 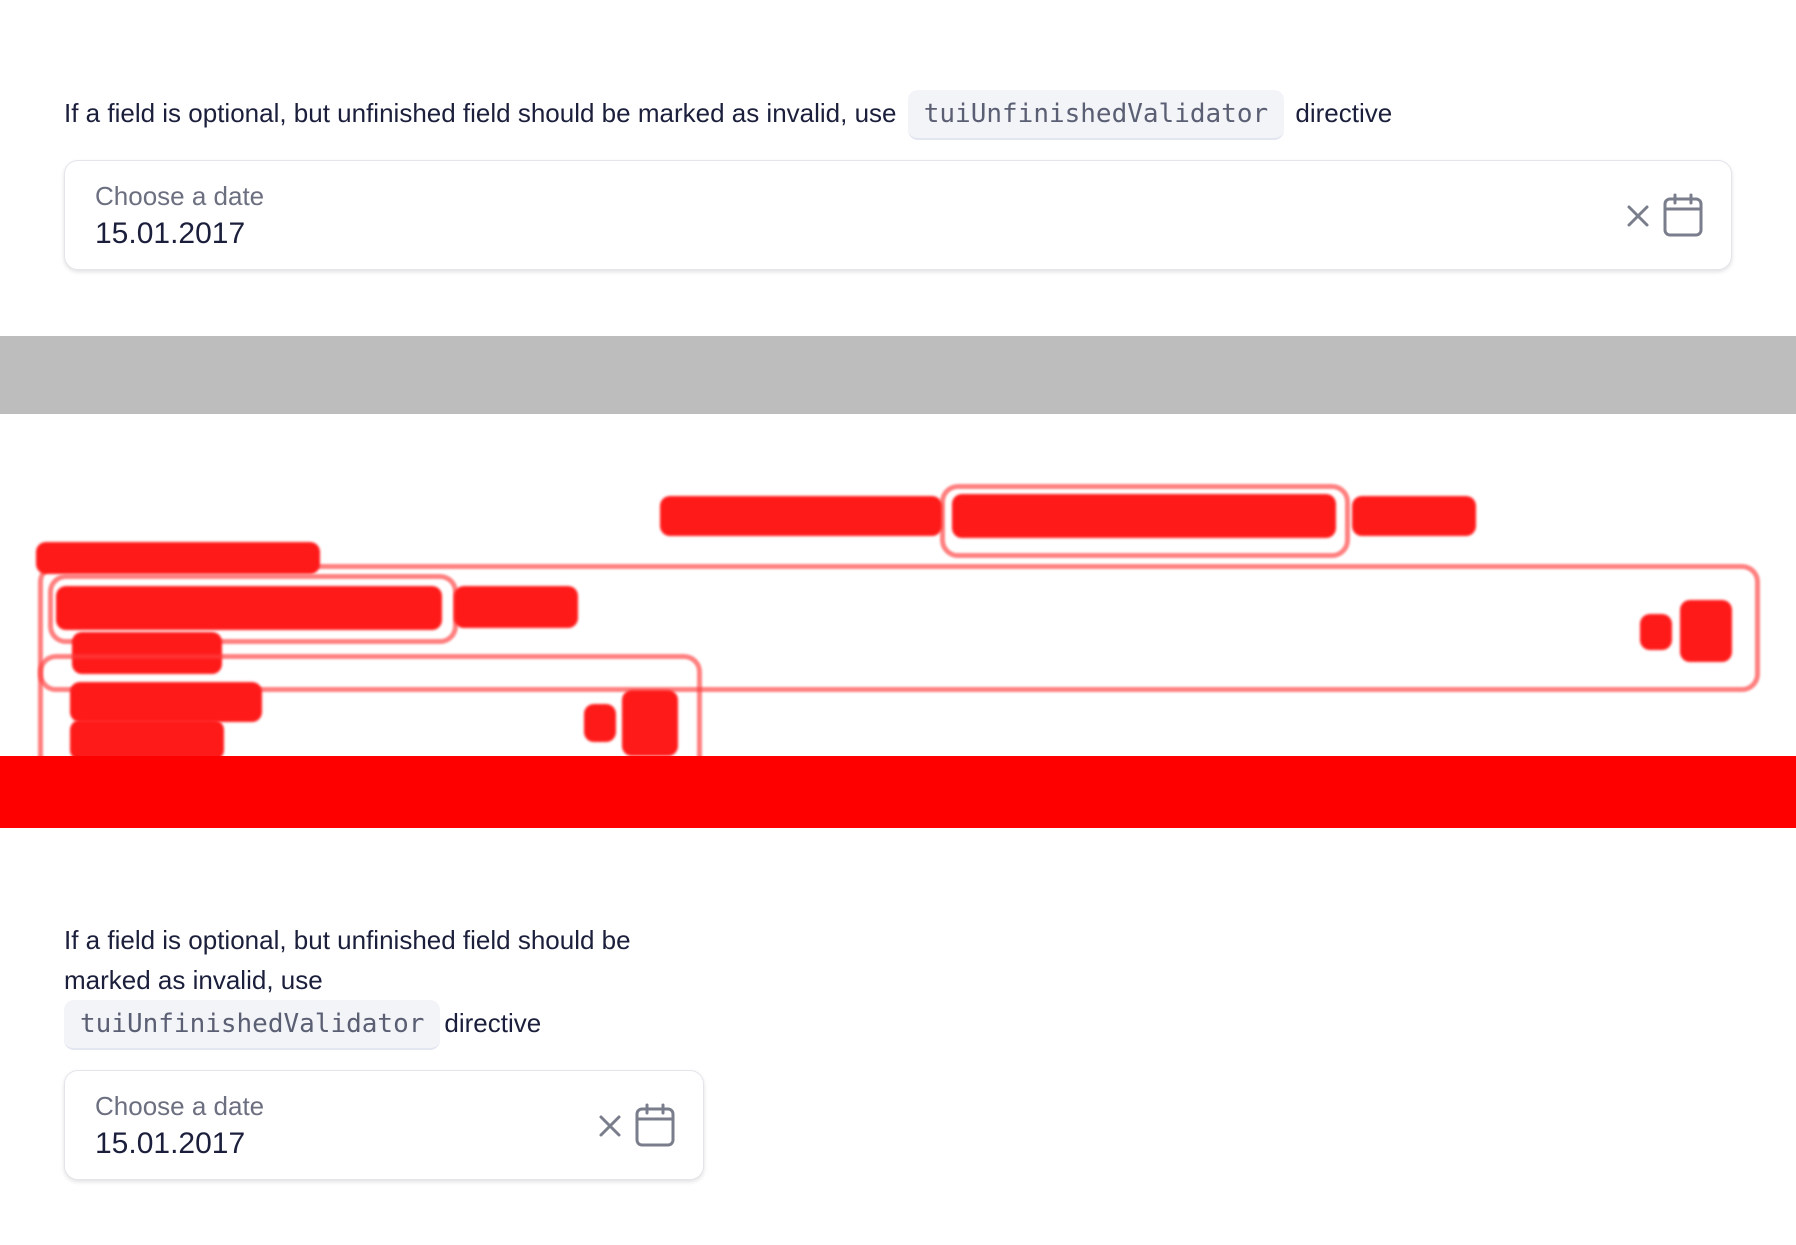 I want to click on top-date-label: Choose a date, so click(x=180, y=196).